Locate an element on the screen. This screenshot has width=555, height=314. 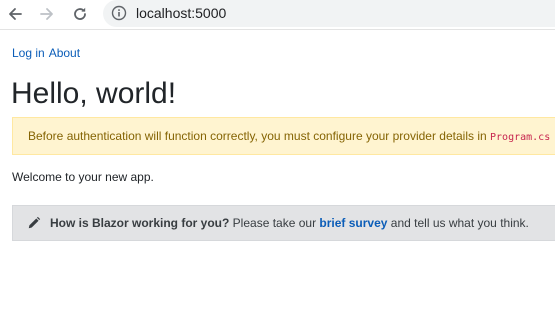
survey-text-before-link: Please take our is located at coordinates (274, 223).